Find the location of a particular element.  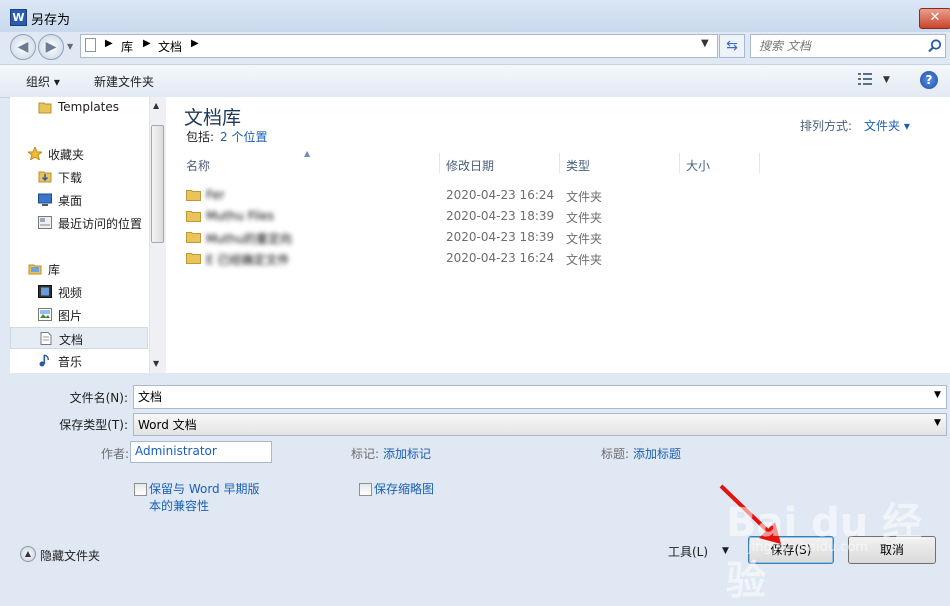

arrange-by-label: 排列方式: is located at coordinates (826, 126).